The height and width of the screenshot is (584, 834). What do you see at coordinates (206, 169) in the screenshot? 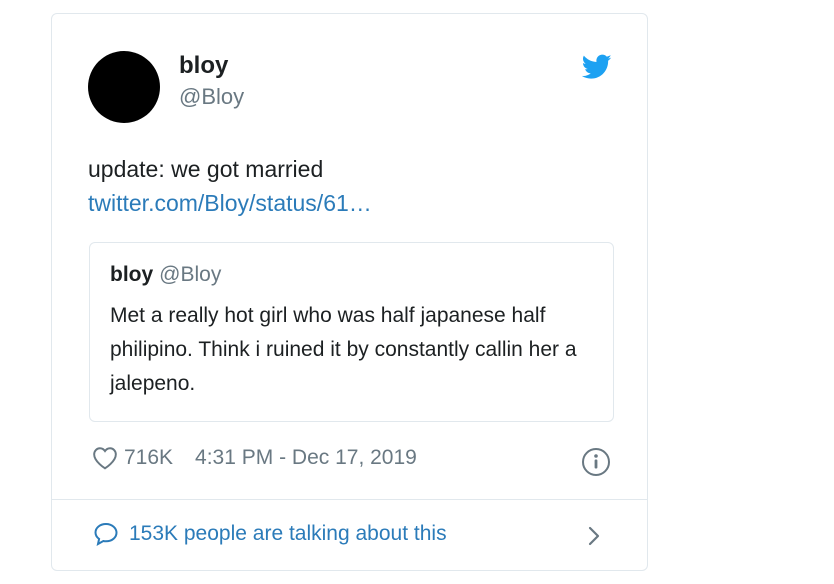
I see `tweet-text: update: we got married` at bounding box center [206, 169].